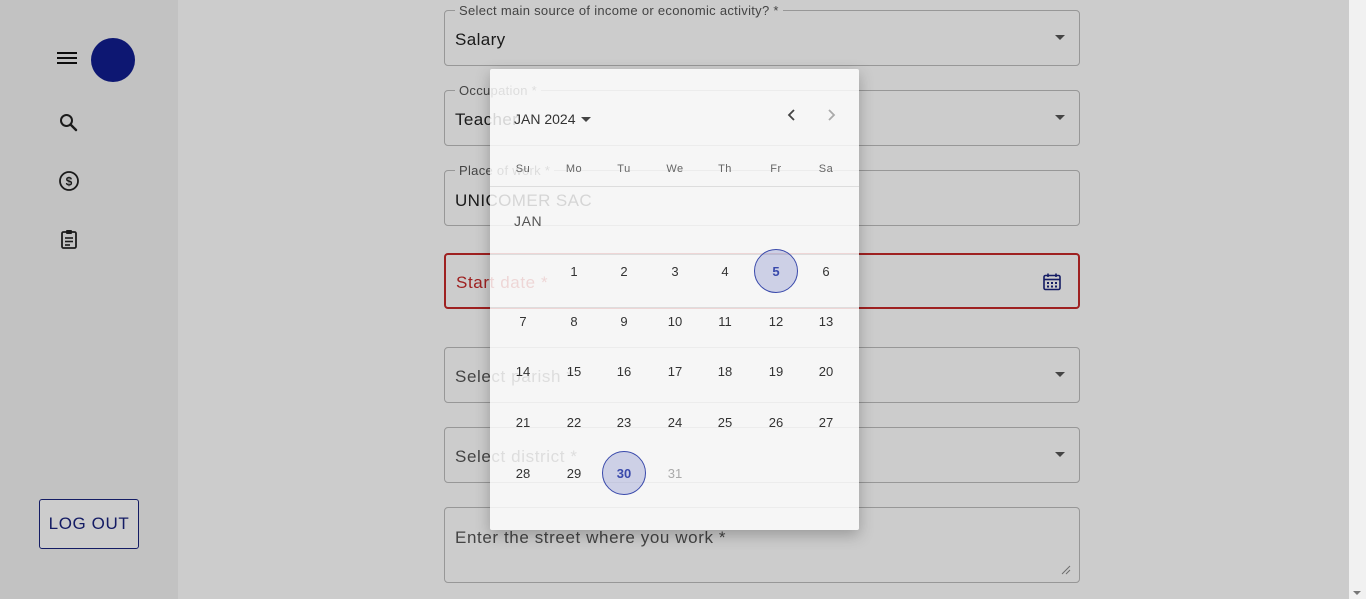 The width and height of the screenshot is (1366, 599). I want to click on chevron-left-icon, so click(791, 115).